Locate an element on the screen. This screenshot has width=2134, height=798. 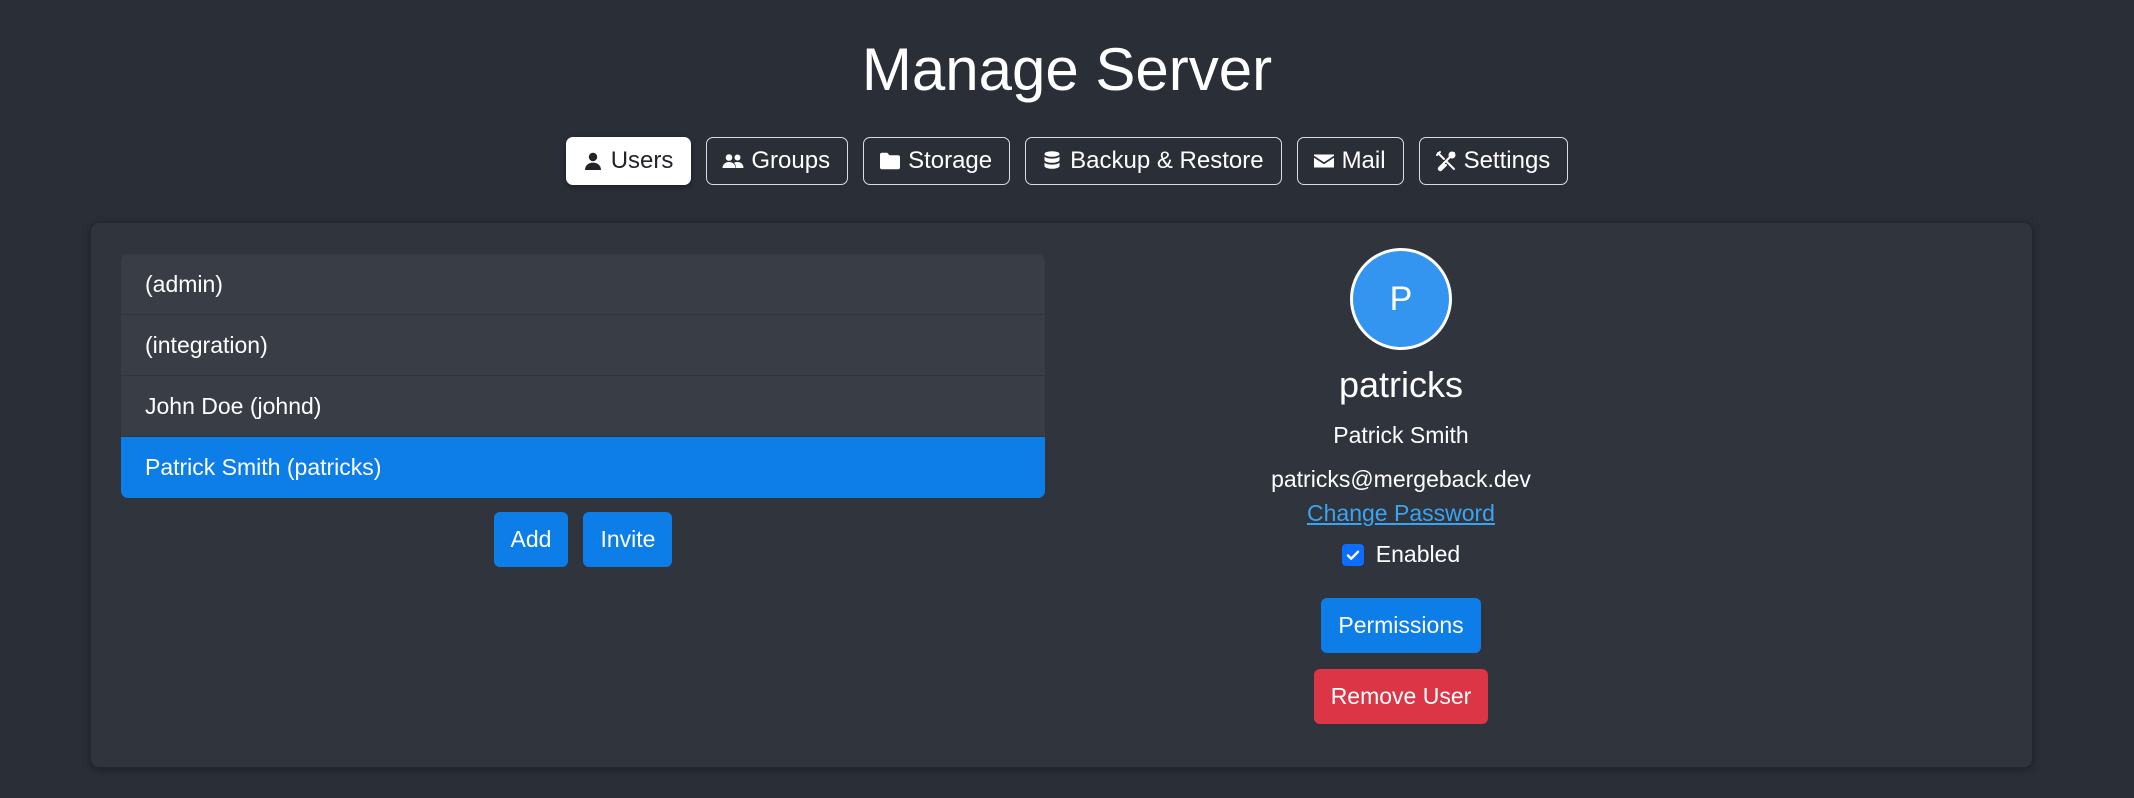
list-item: (admin) is located at coordinates (583, 284).